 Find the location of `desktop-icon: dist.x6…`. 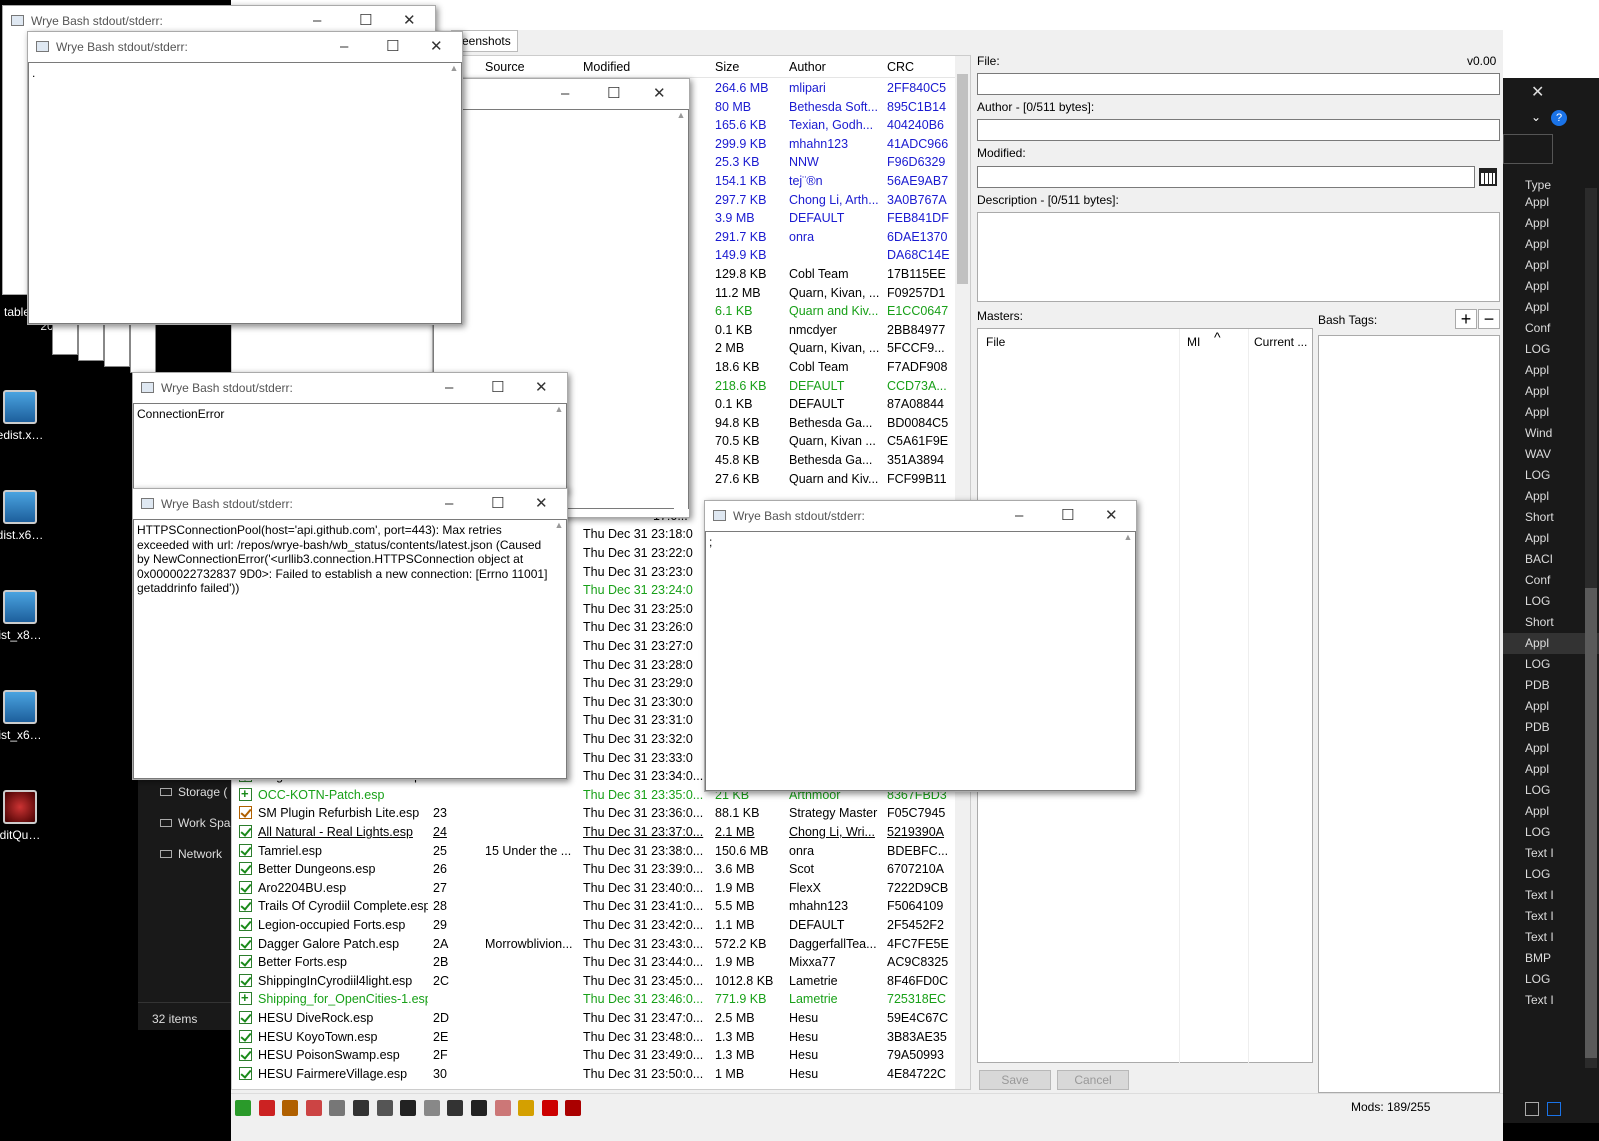

desktop-icon: dist.x6… is located at coordinates (25, 516).